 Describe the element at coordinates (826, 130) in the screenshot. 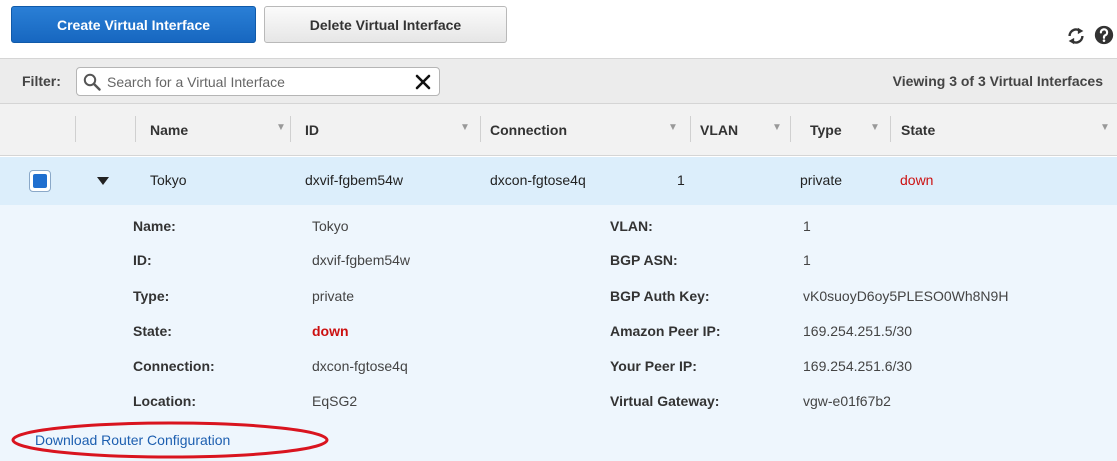

I see `column-header-type: Type` at that location.